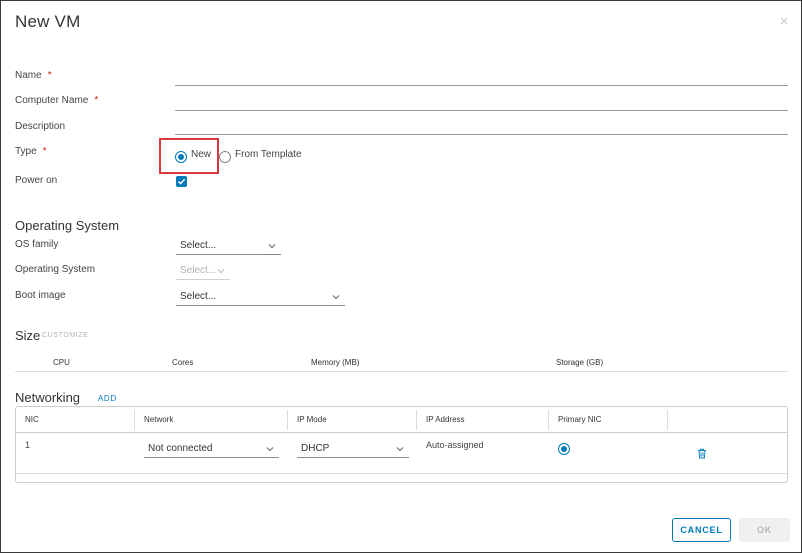  What do you see at coordinates (580, 419) in the screenshot?
I see `grid-col-primary-nic: Primary NIC` at bounding box center [580, 419].